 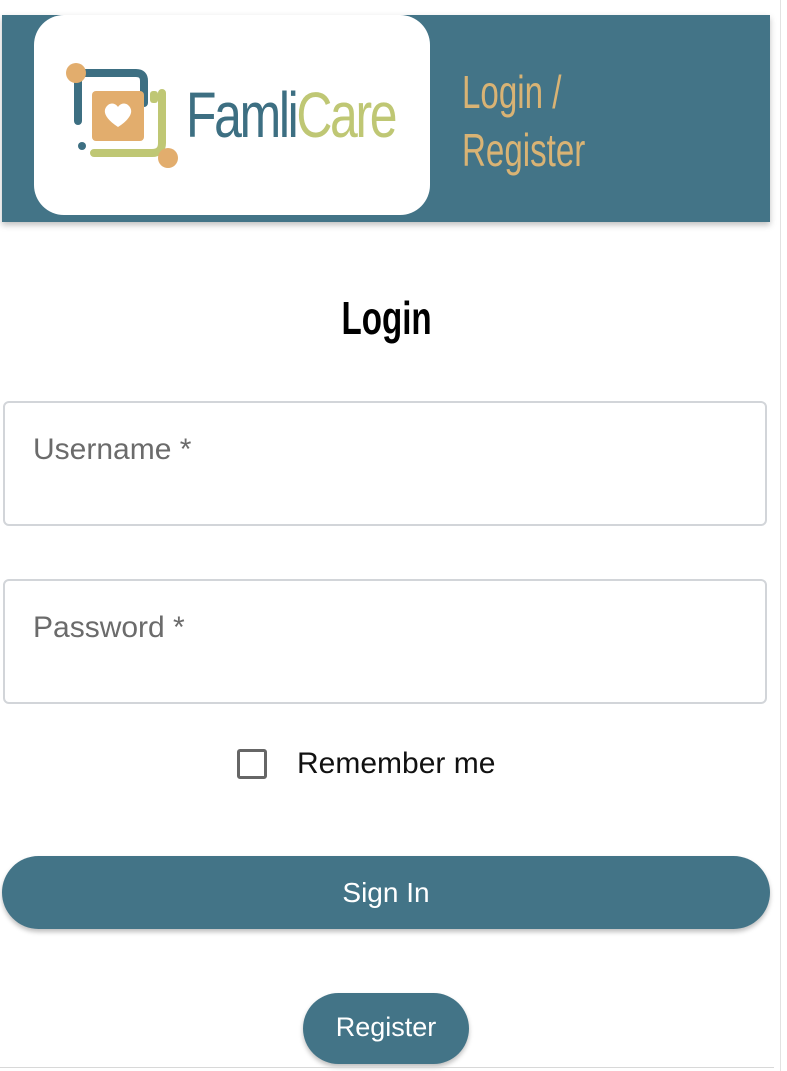 What do you see at coordinates (385, 670) in the screenshot?
I see `password-input` at bounding box center [385, 670].